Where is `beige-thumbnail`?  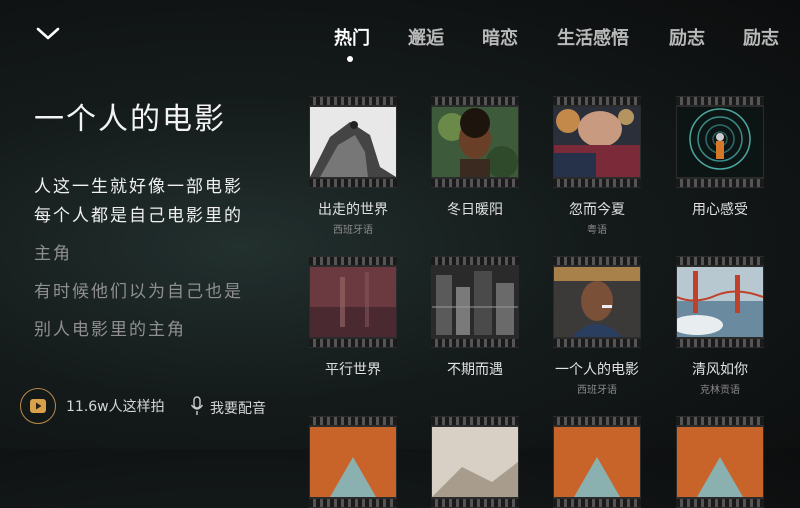 beige-thumbnail is located at coordinates (475, 462).